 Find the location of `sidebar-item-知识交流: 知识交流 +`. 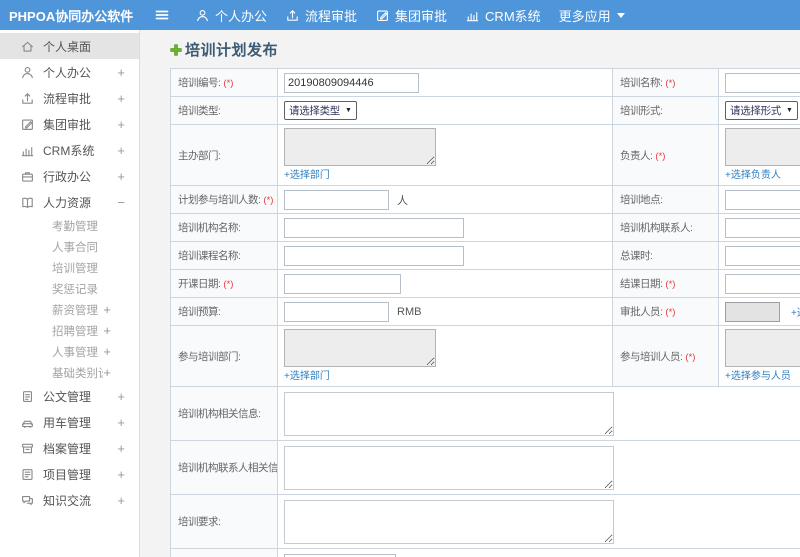

sidebar-item-知识交流: 知识交流 + is located at coordinates (69, 500).